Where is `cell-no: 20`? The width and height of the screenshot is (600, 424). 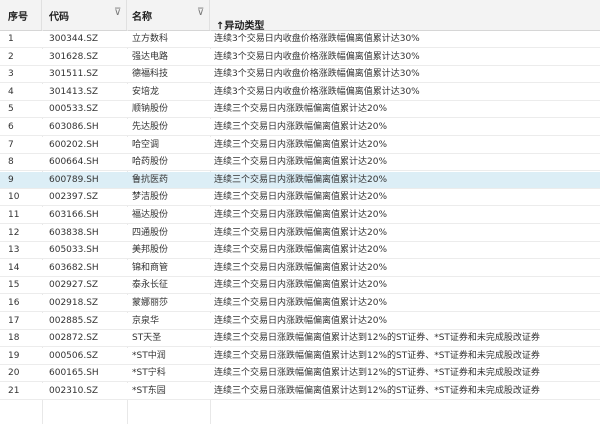 cell-no: 20 is located at coordinates (14, 373).